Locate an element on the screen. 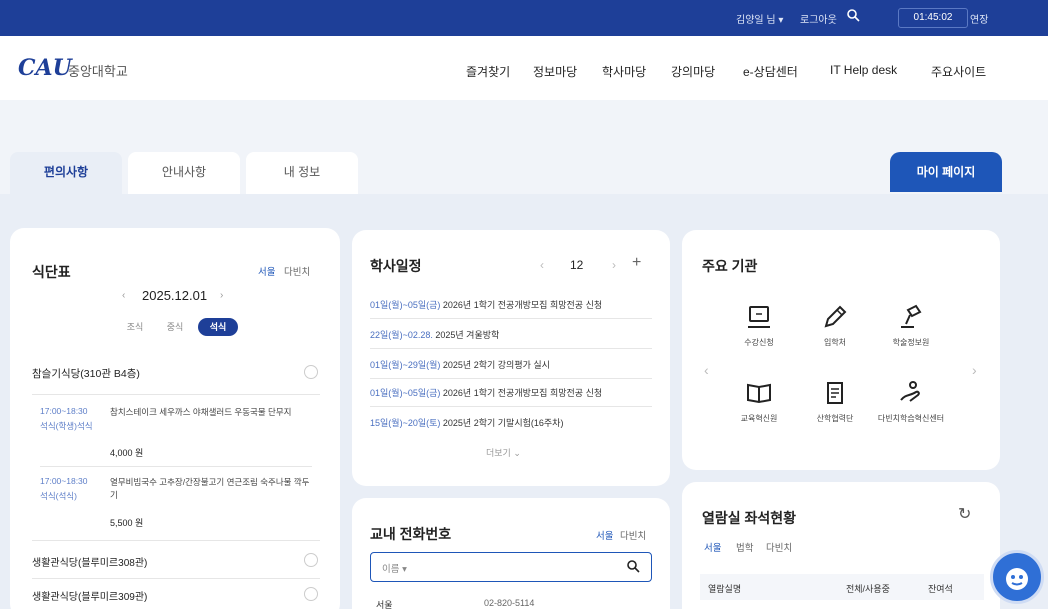  nav-it-helpdesk: IT Help desk is located at coordinates (863, 70).